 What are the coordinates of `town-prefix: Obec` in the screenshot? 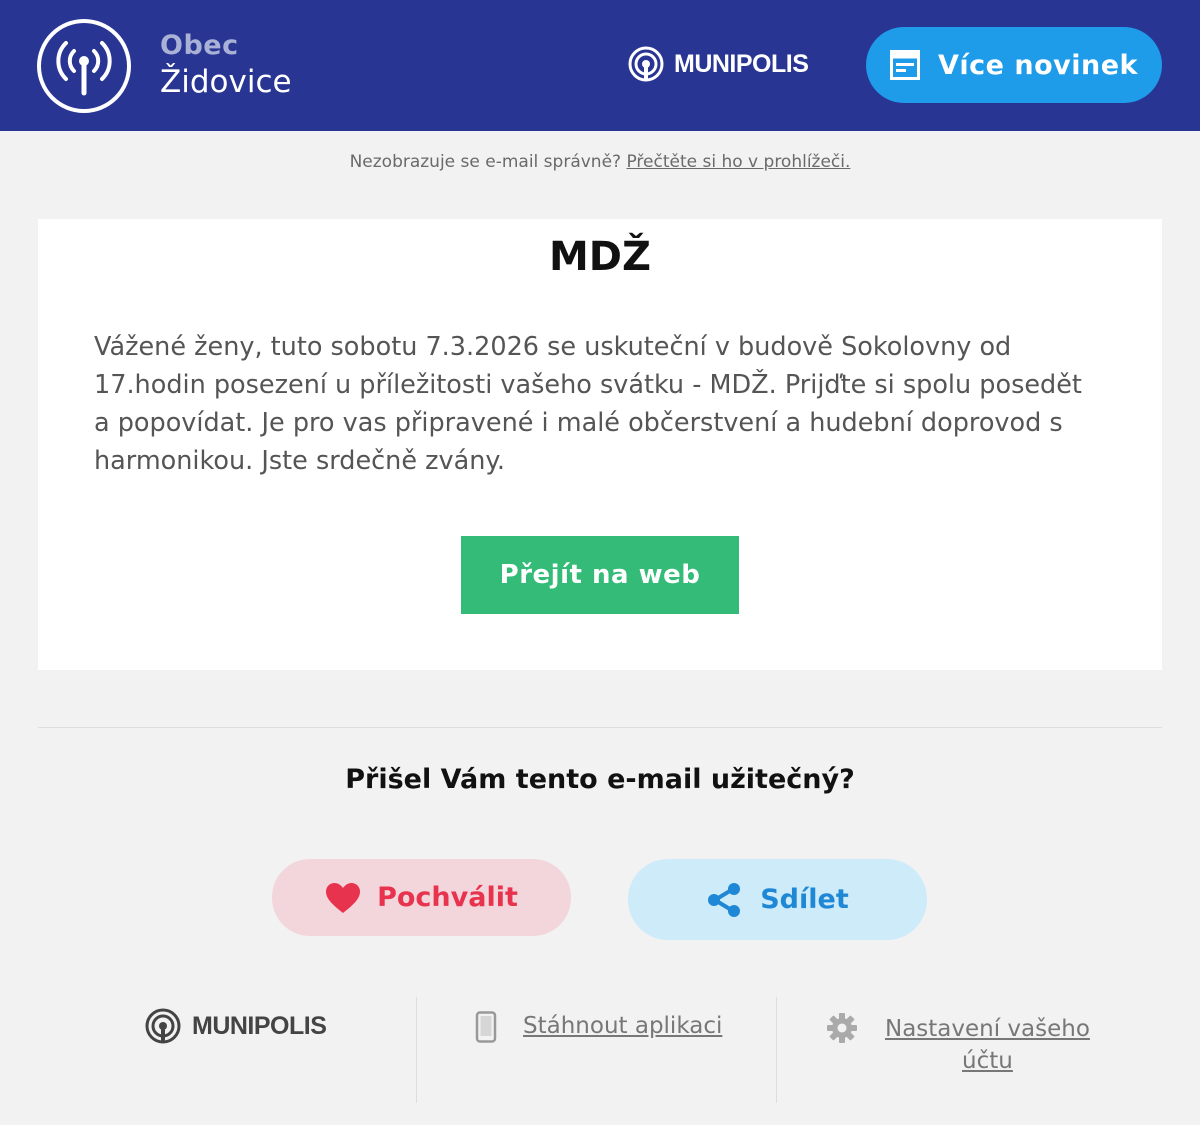 It's located at (199, 45).